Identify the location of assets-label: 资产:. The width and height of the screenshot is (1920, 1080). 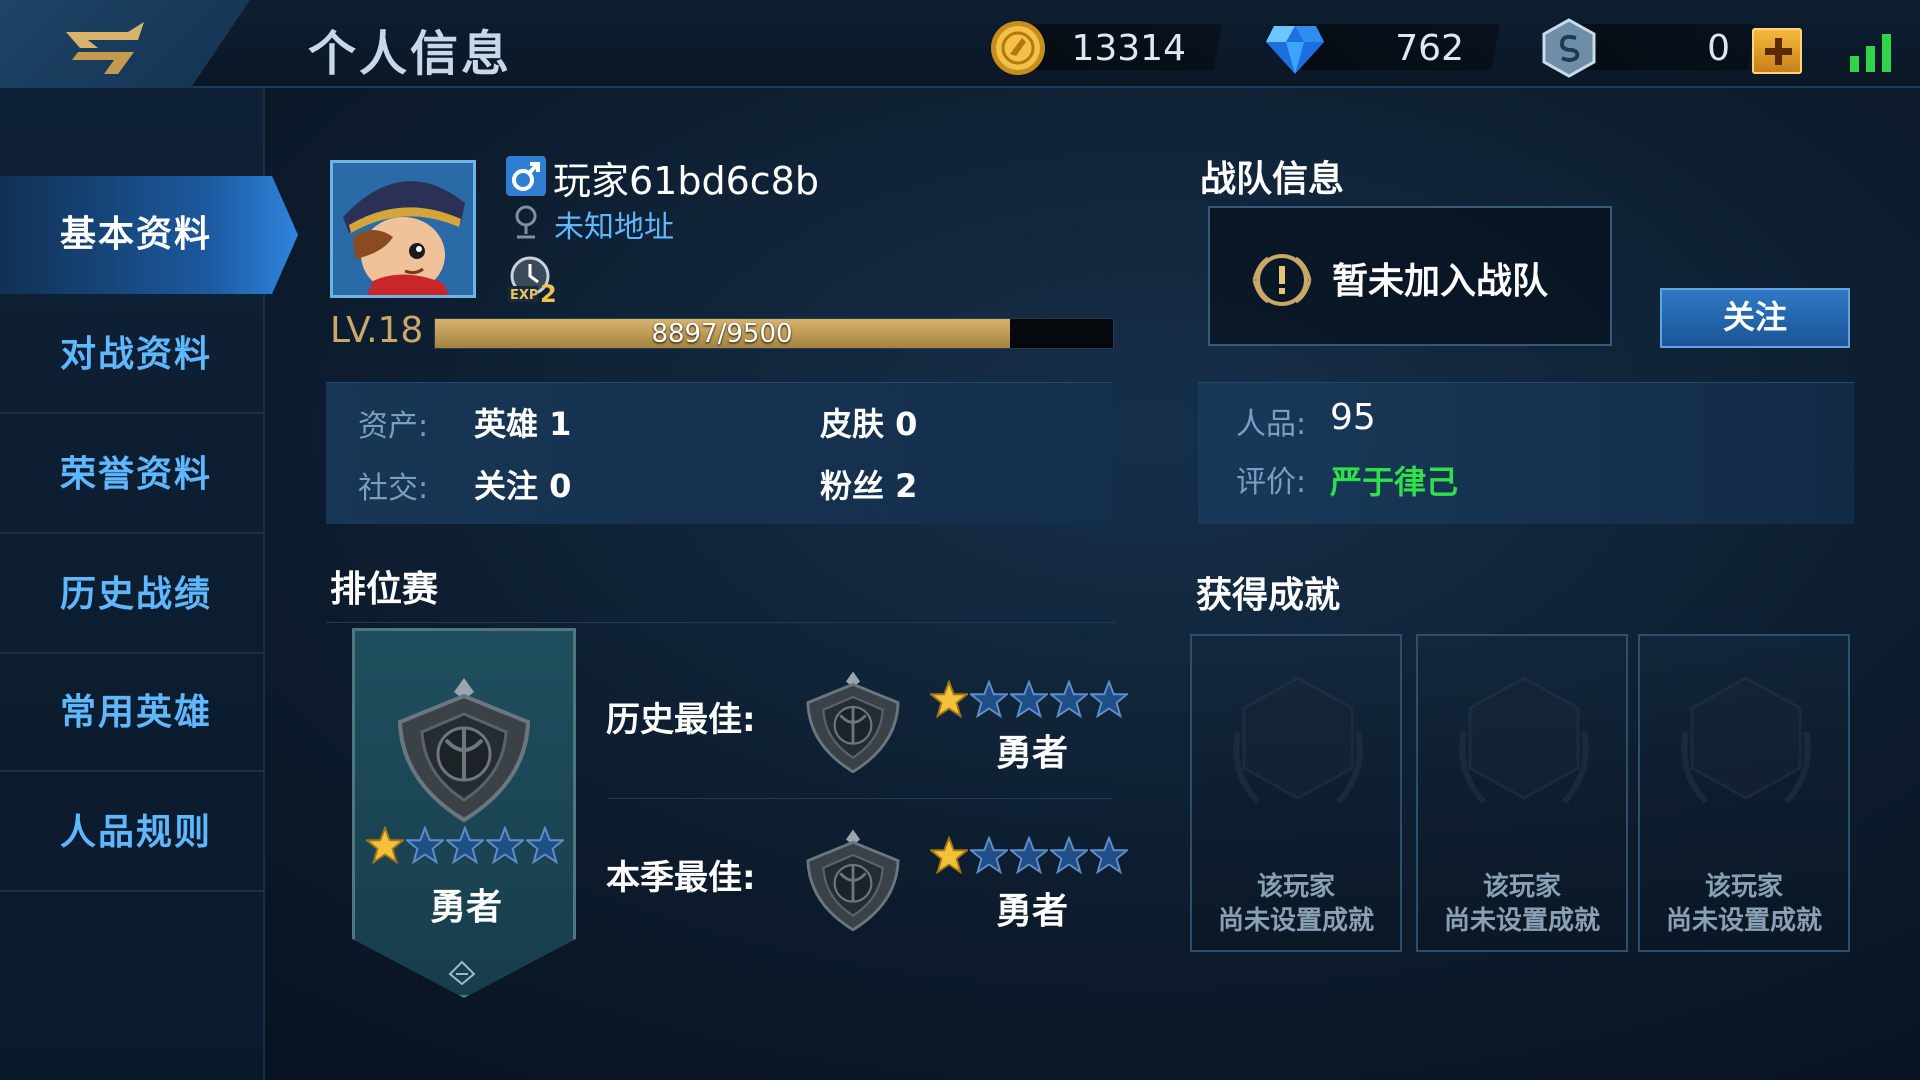
(393, 426).